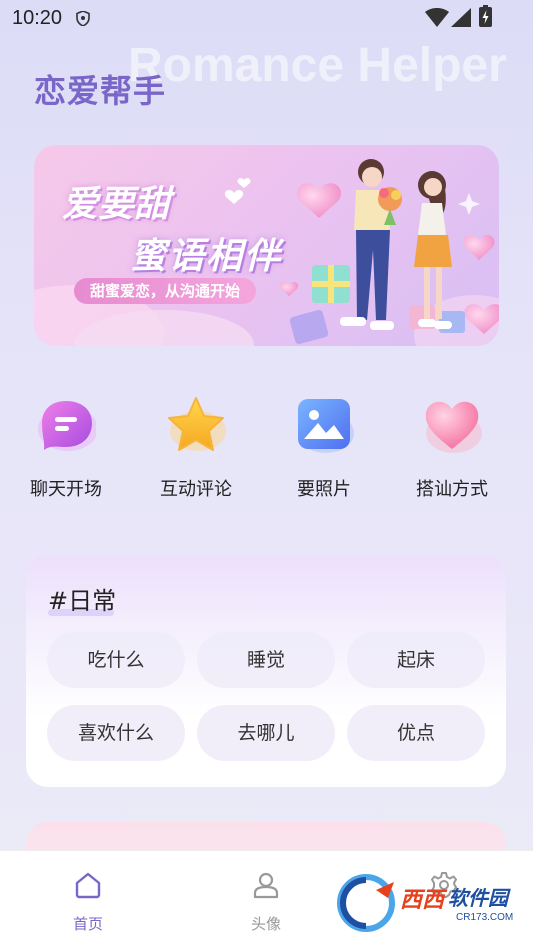 The image size is (533, 948). What do you see at coordinates (422, 900) in the screenshot?
I see `watermark-brand-1: 西西` at bounding box center [422, 900].